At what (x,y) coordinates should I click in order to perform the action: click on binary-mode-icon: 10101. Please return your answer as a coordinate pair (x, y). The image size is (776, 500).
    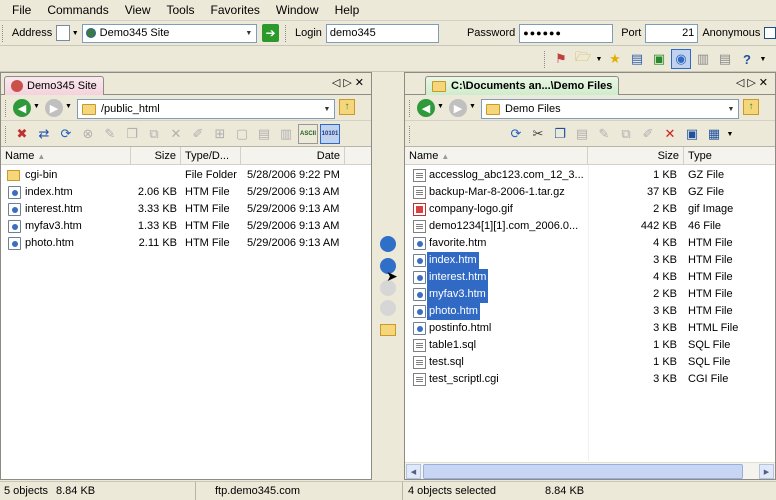
    Looking at the image, I should click on (330, 134).